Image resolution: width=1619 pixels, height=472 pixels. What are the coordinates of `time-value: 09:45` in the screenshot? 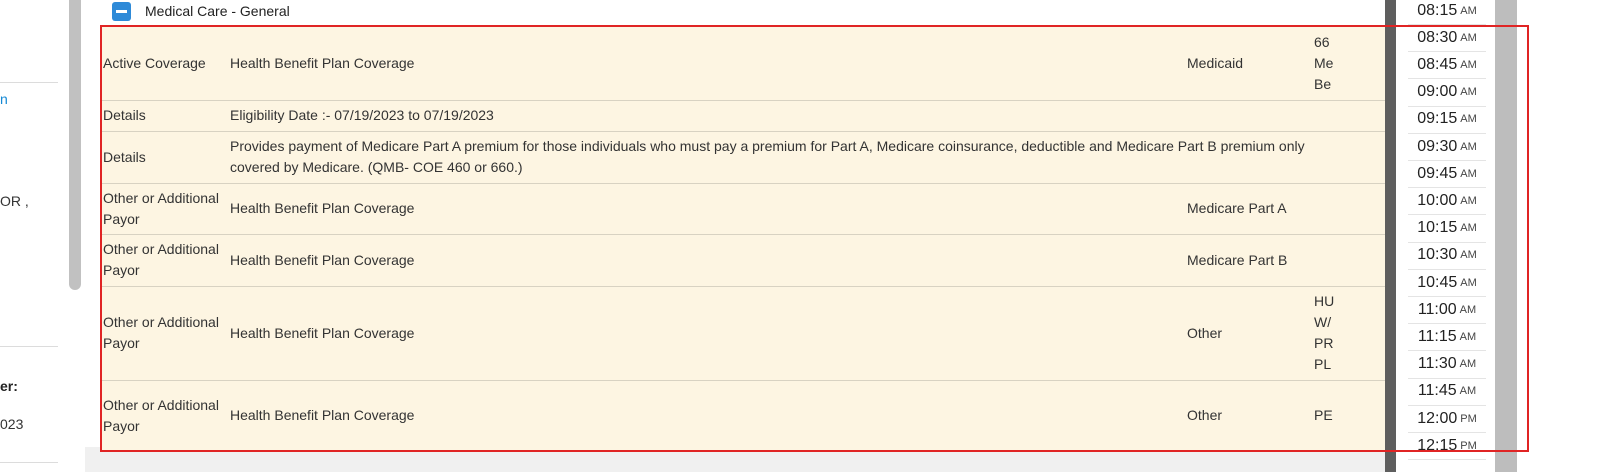 It's located at (1437, 173).